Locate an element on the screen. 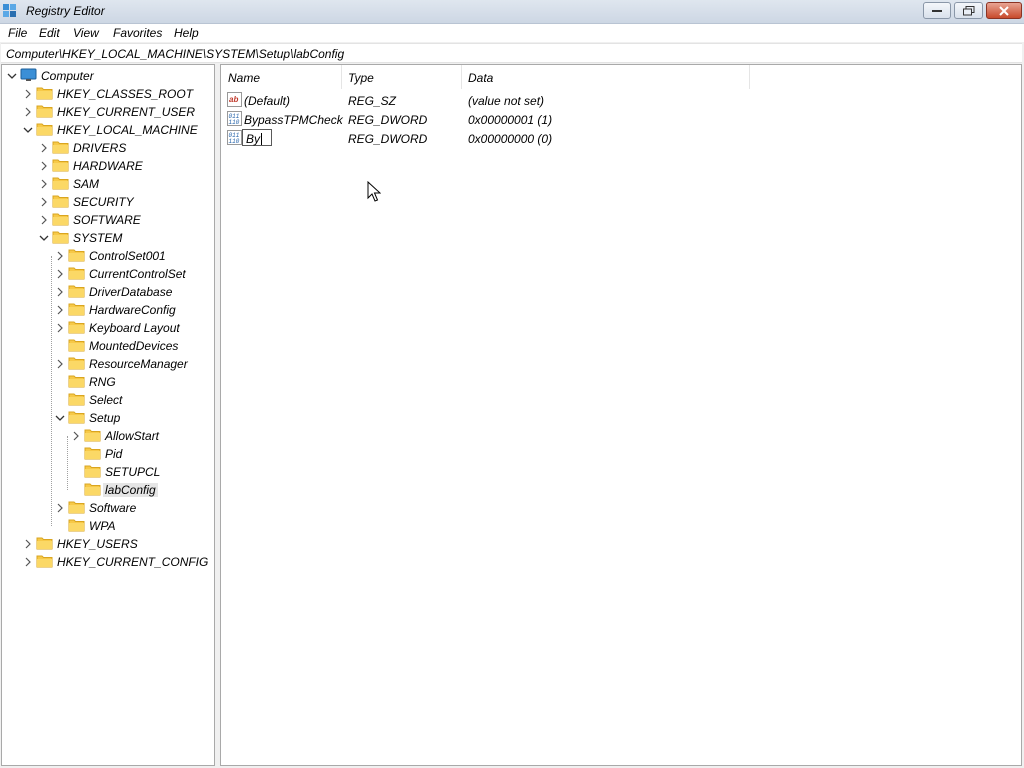  close-button is located at coordinates (1004, 10).